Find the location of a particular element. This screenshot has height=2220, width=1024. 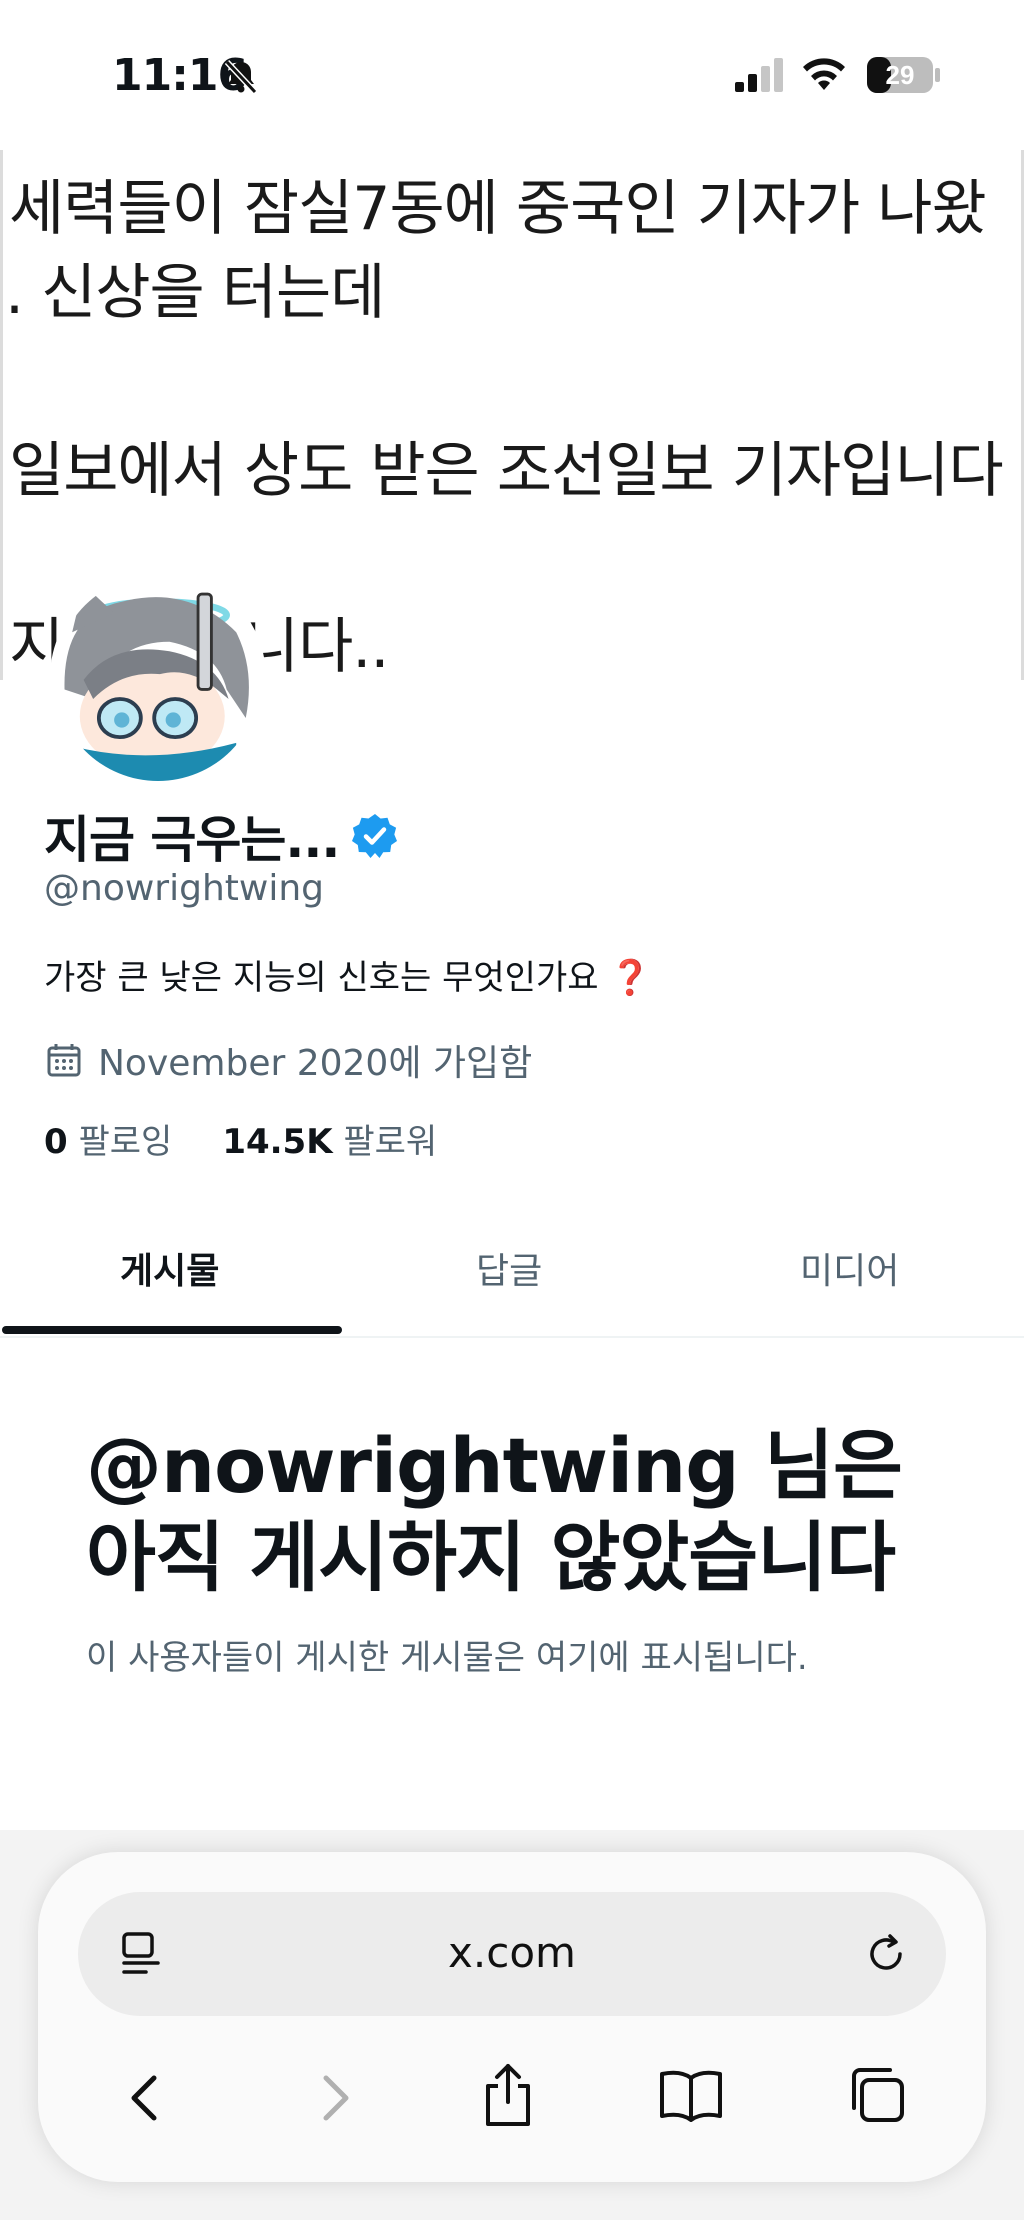

joined-text: November 2020에 가입함 is located at coordinates (315, 1063).